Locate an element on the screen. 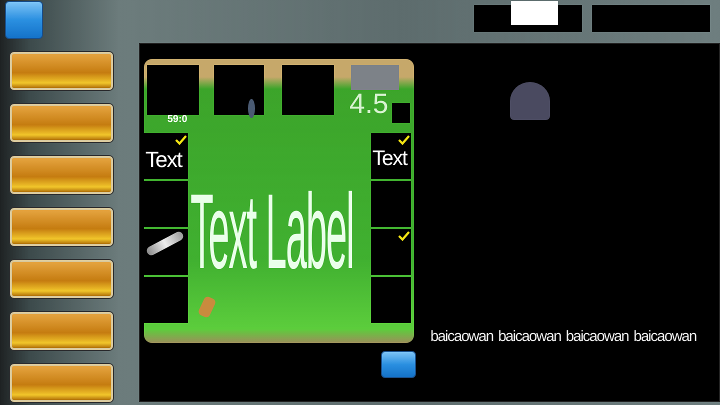  board-label: Text Label is located at coordinates (272, 234).